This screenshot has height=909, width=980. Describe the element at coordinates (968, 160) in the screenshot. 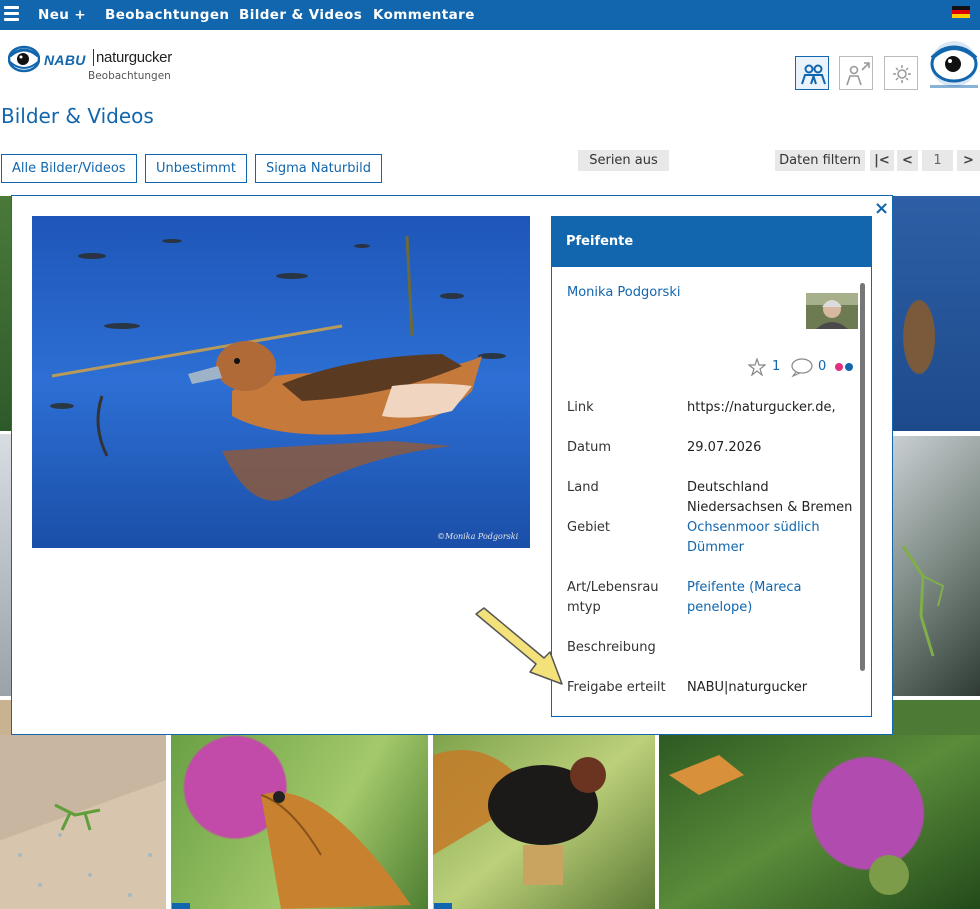

I see `pager-next-button: >` at that location.